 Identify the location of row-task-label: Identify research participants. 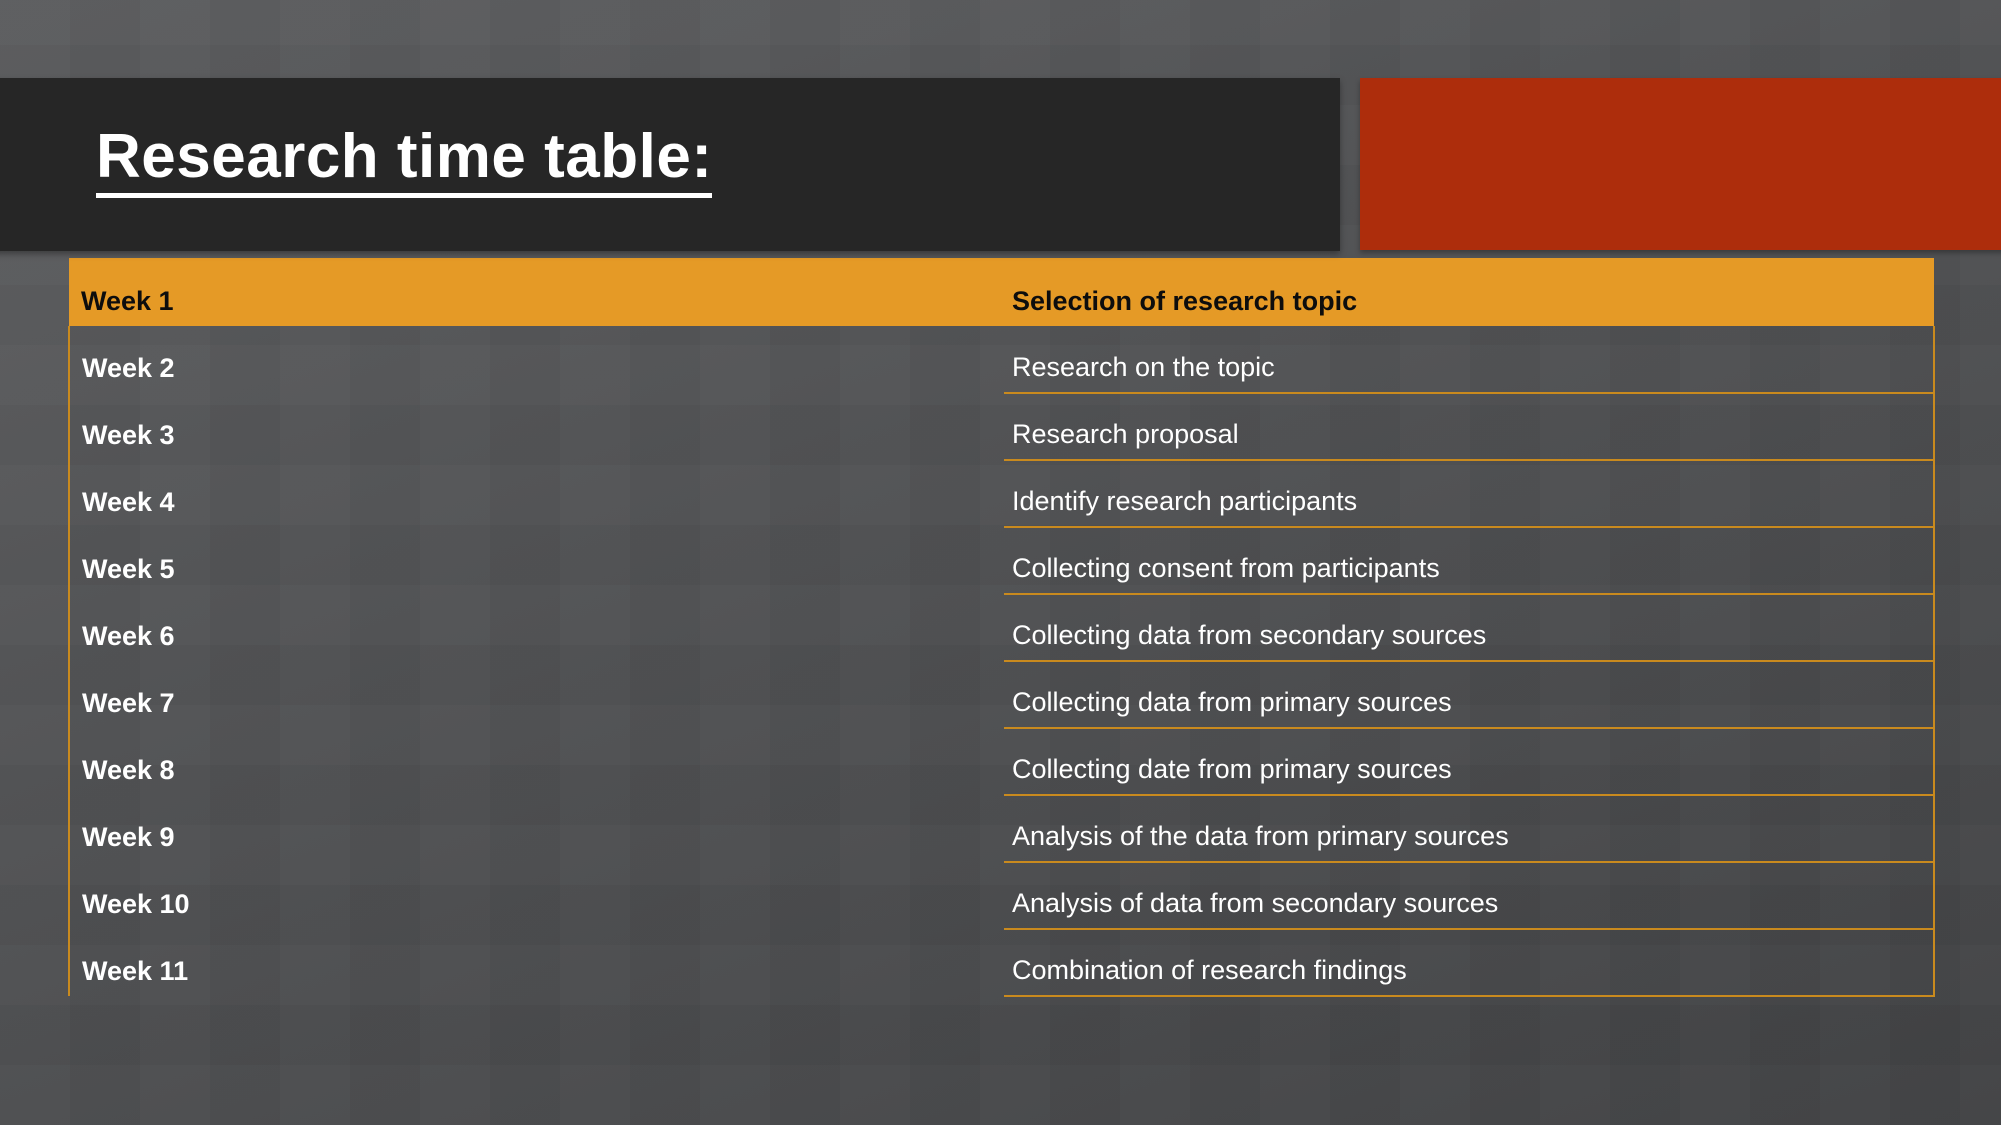
(1185, 501).